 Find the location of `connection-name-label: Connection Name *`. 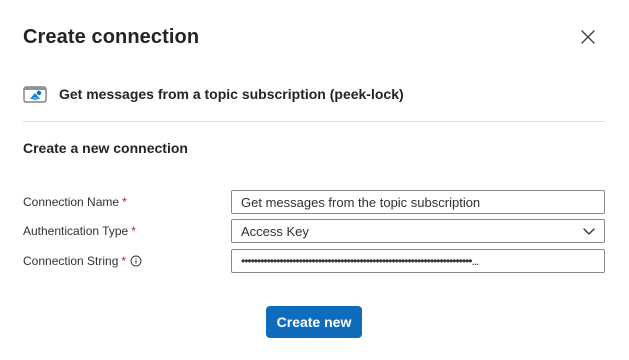

connection-name-label: Connection Name * is located at coordinates (75, 202).